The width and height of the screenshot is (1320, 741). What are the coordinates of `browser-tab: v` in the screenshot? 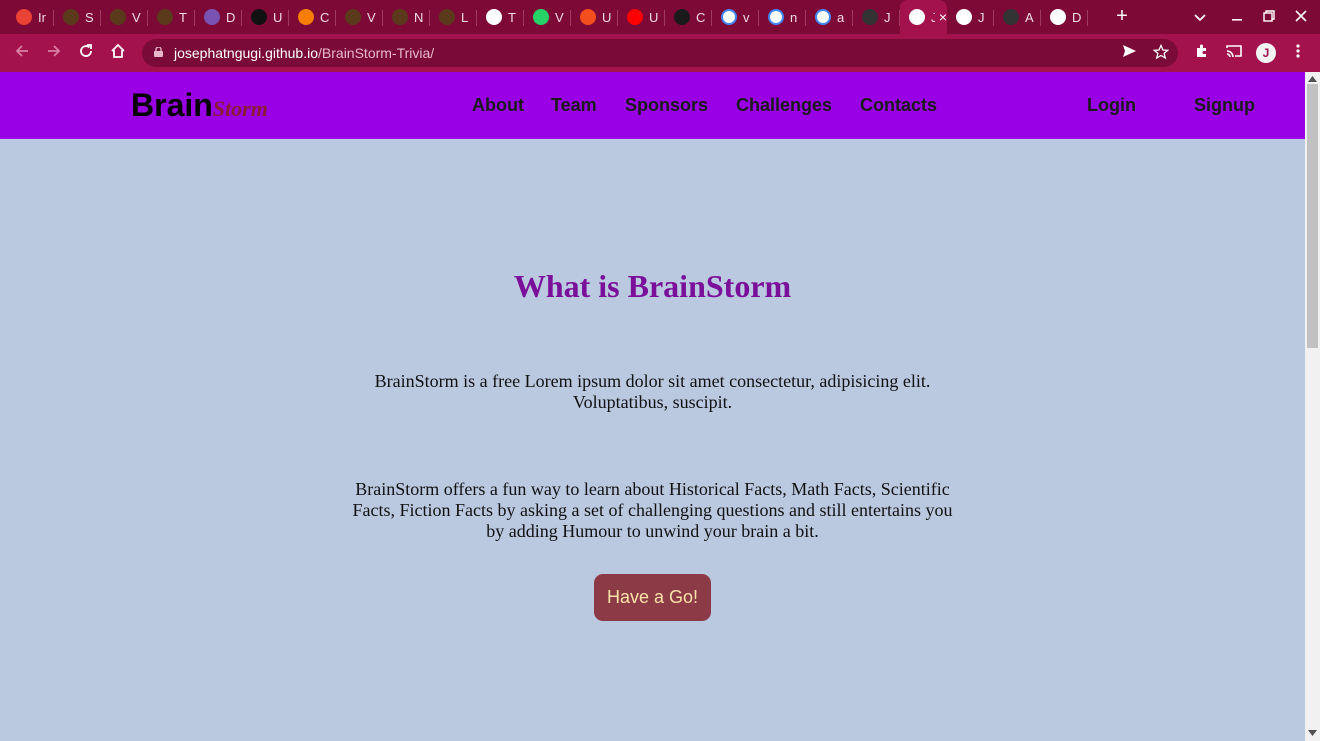 It's located at (735, 17).